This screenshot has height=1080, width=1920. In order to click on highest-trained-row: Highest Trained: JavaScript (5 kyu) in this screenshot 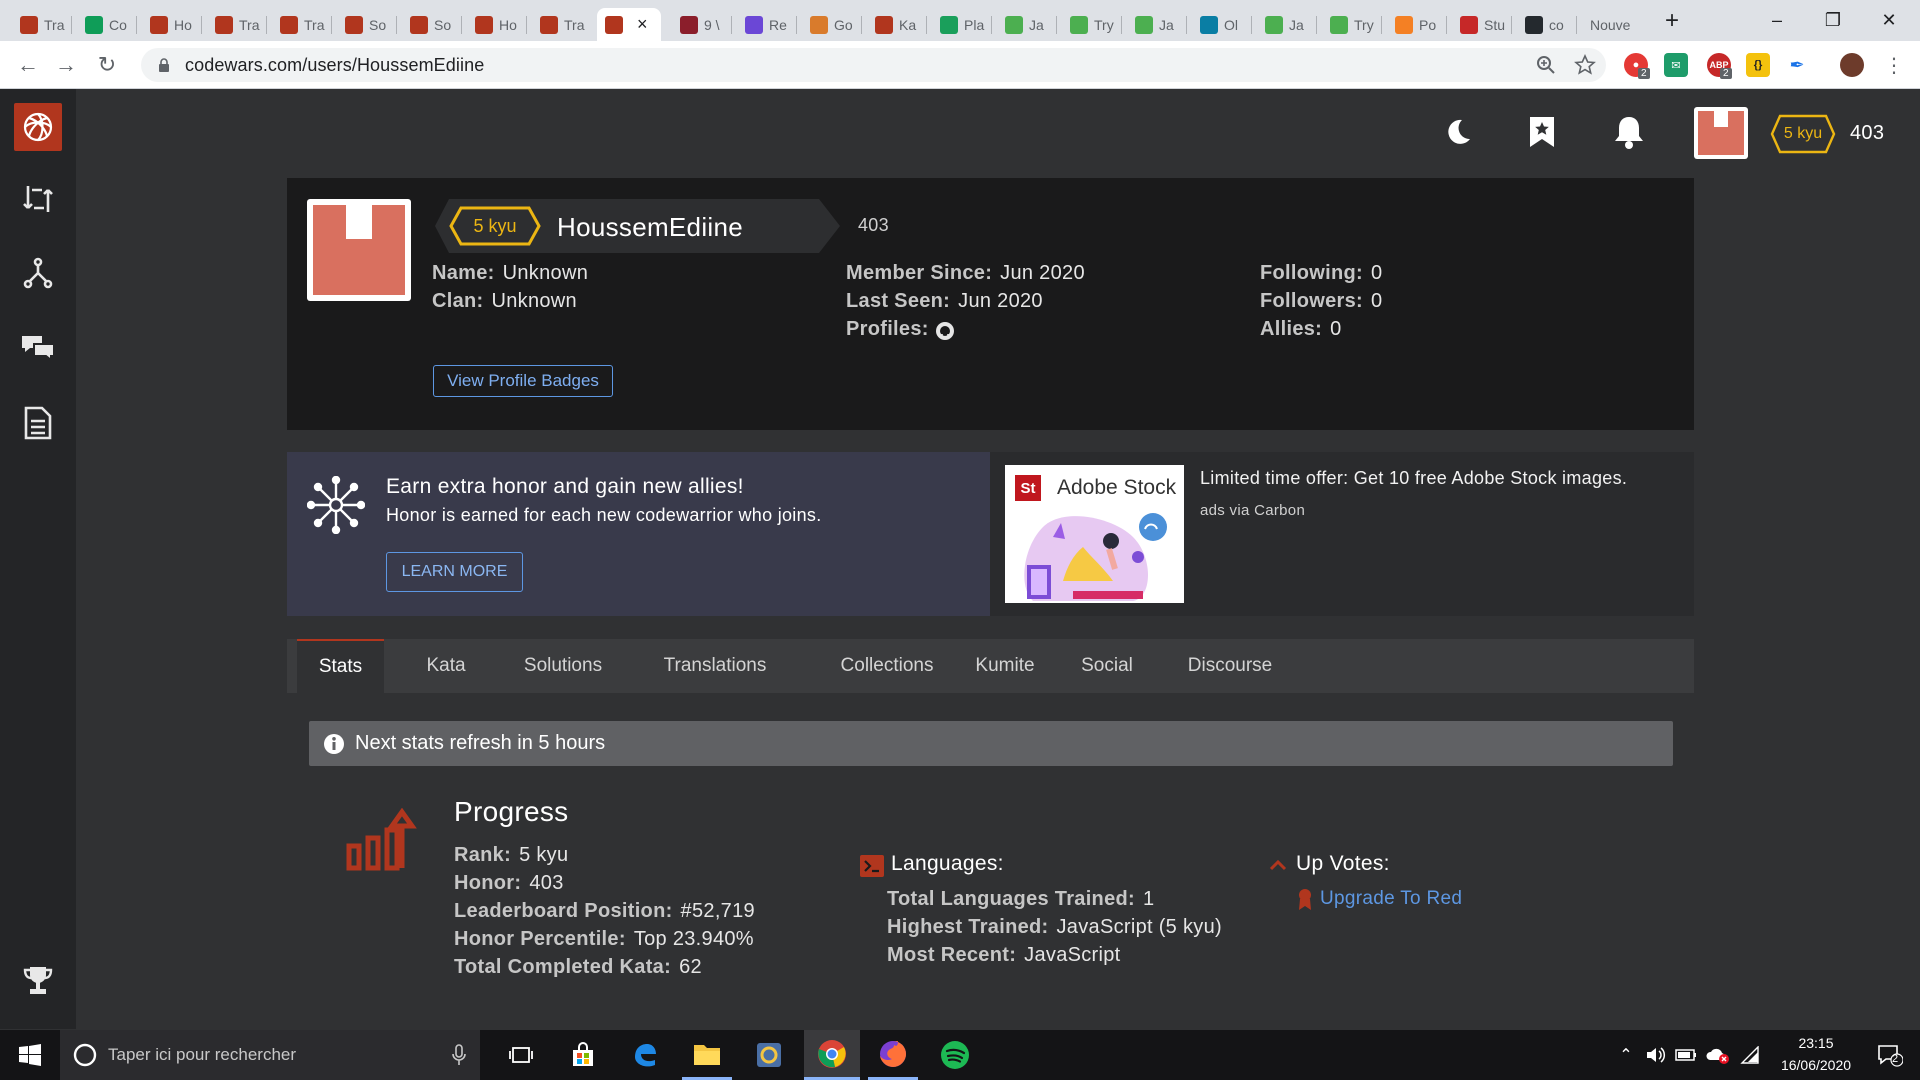, I will do `click(1054, 927)`.